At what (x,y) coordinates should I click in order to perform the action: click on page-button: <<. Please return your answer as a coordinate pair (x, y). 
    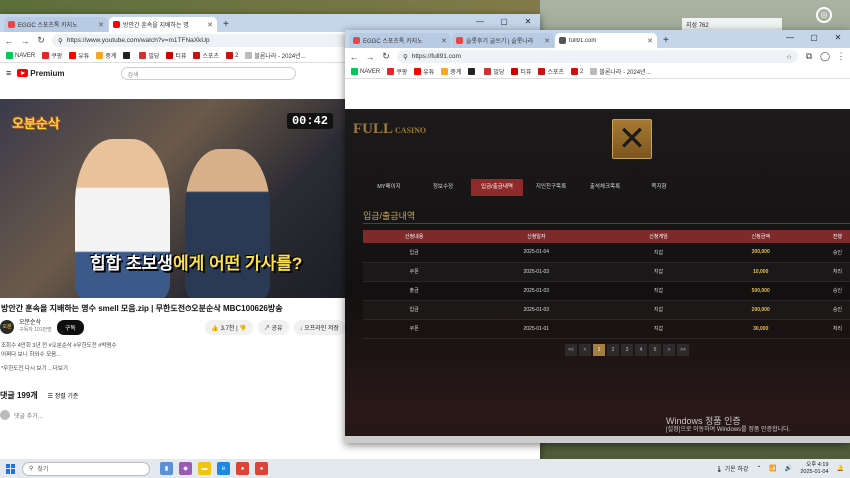
    Looking at the image, I should click on (571, 350).